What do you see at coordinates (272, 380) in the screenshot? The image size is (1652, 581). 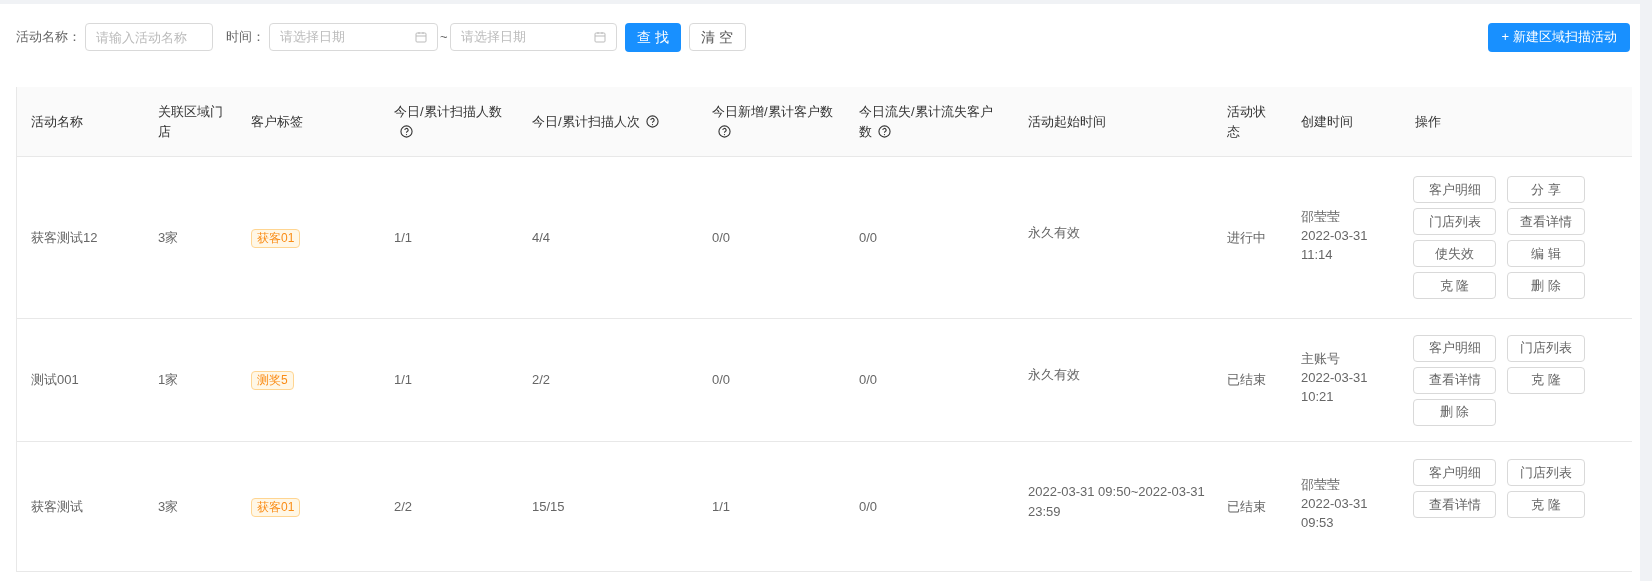 I see `customer-tag: 测奖5` at bounding box center [272, 380].